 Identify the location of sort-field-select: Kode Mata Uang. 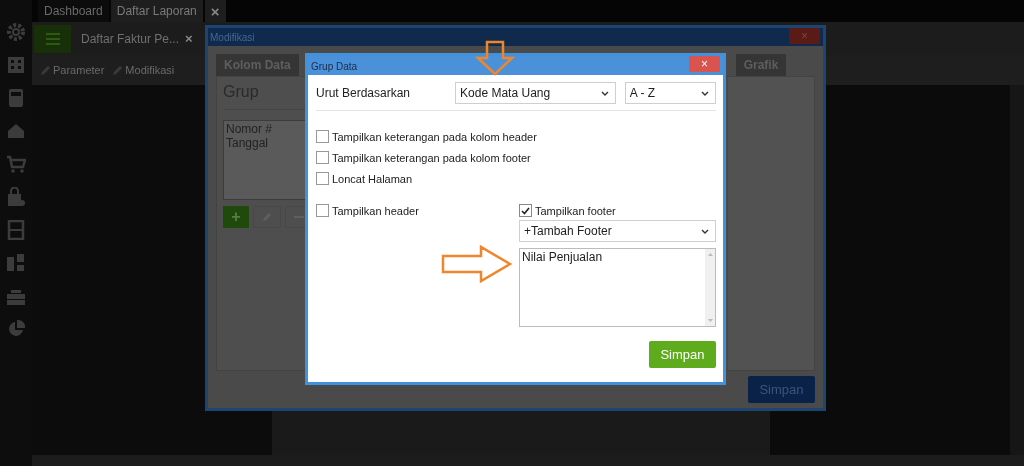
(535, 93).